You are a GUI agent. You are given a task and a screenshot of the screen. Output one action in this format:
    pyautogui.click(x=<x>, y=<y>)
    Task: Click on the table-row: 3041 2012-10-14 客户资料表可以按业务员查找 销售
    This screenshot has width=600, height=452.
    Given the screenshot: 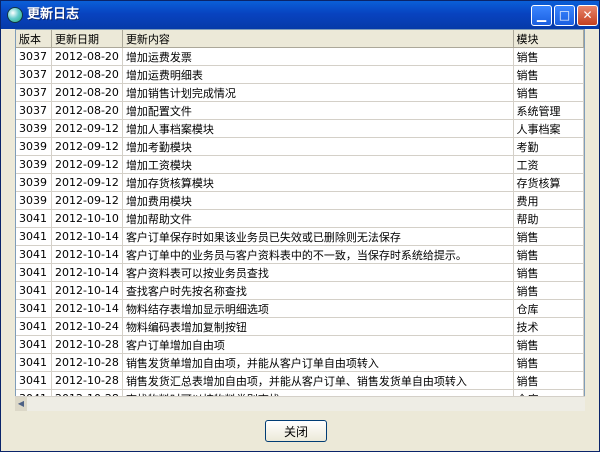 What is the action you would take?
    pyautogui.click(x=300, y=272)
    